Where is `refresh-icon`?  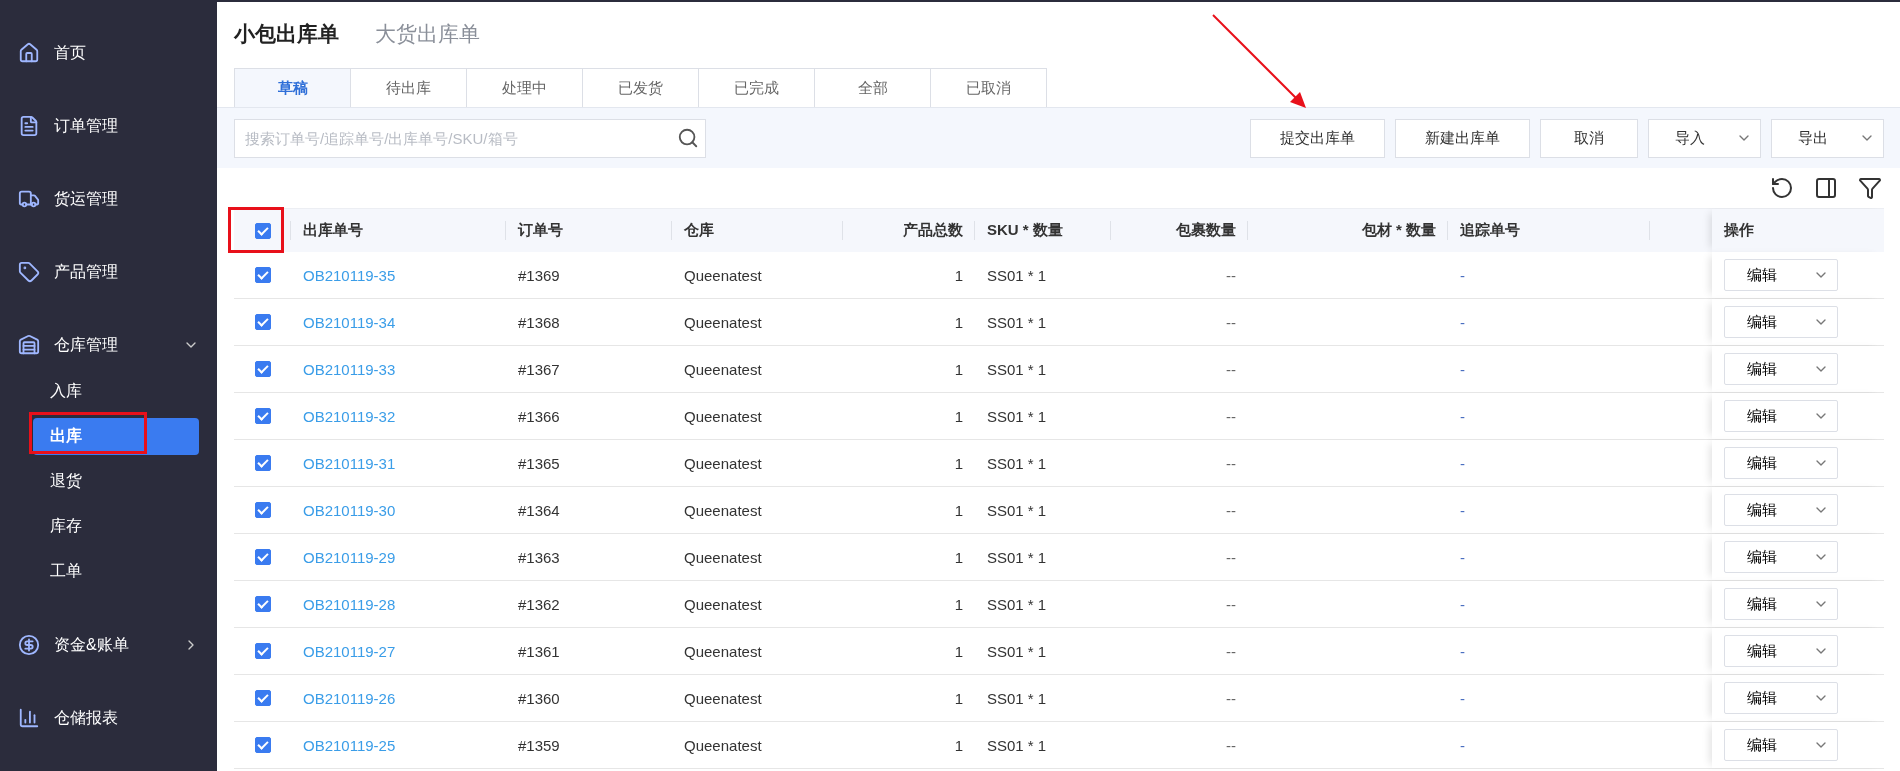
refresh-icon is located at coordinates (1782, 188).